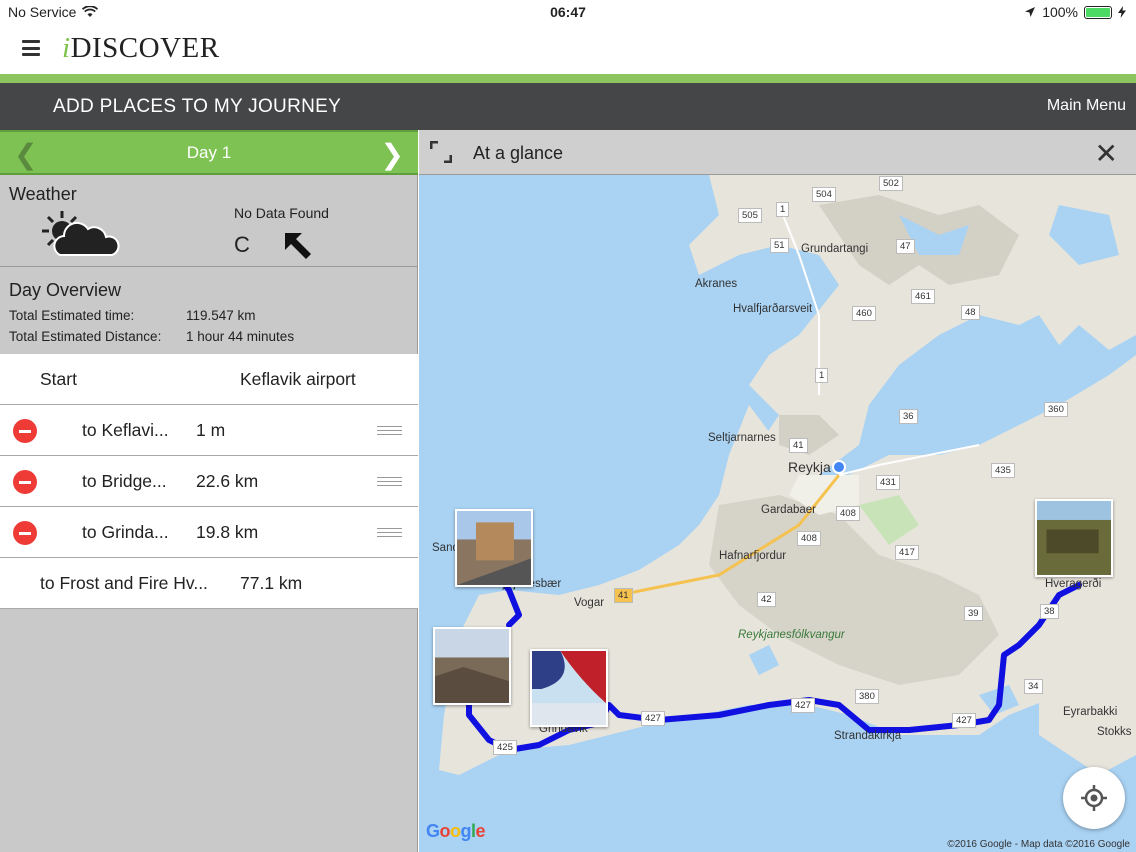  What do you see at coordinates (973, 613) in the screenshot?
I see `road-number: 39` at bounding box center [973, 613].